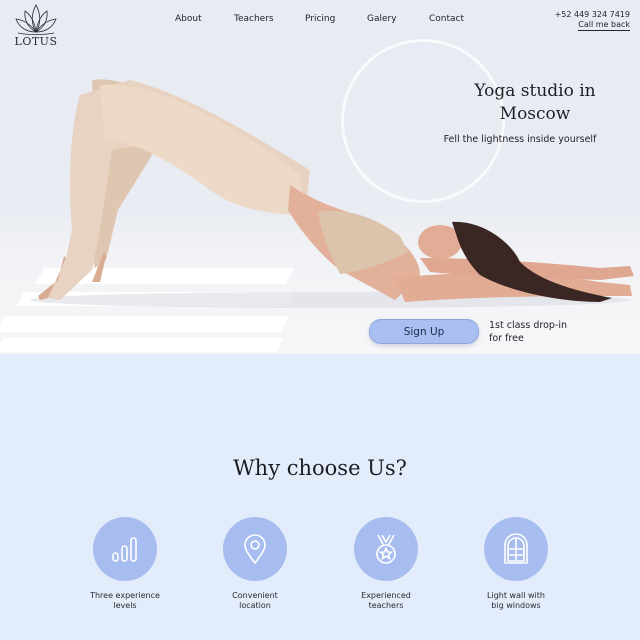 Image resolution: width=640 pixels, height=640 pixels. I want to click on hero-title: Yoga studio in Moscow, so click(535, 103).